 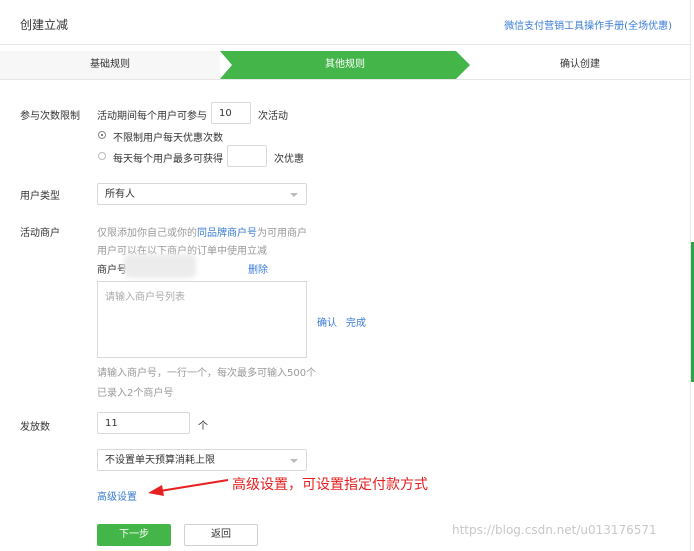 I want to click on steps-divider, so click(x=345, y=79).